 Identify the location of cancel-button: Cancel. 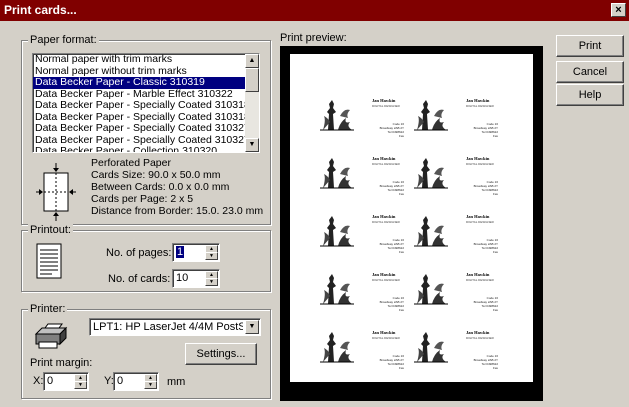
(590, 72).